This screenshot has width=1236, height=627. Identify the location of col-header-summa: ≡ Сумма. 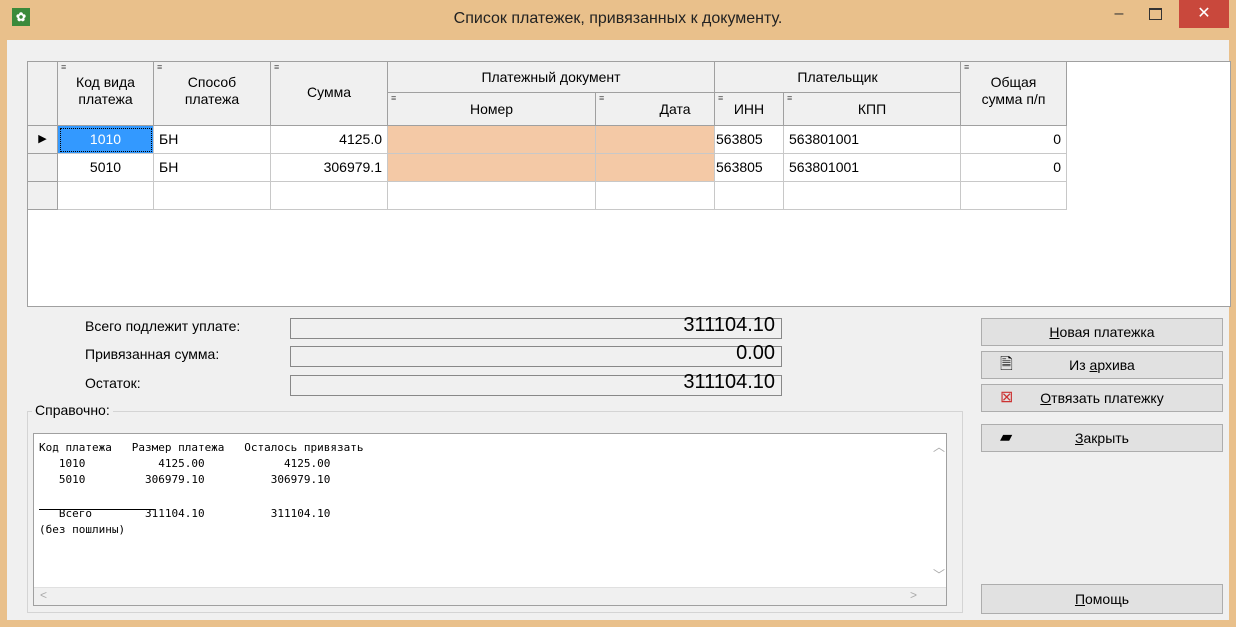
(329, 94).